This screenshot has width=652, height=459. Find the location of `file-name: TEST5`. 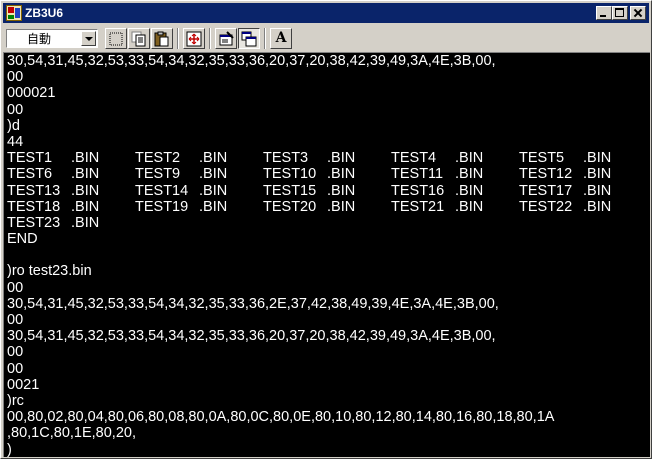

file-name: TEST5 is located at coordinates (542, 158).